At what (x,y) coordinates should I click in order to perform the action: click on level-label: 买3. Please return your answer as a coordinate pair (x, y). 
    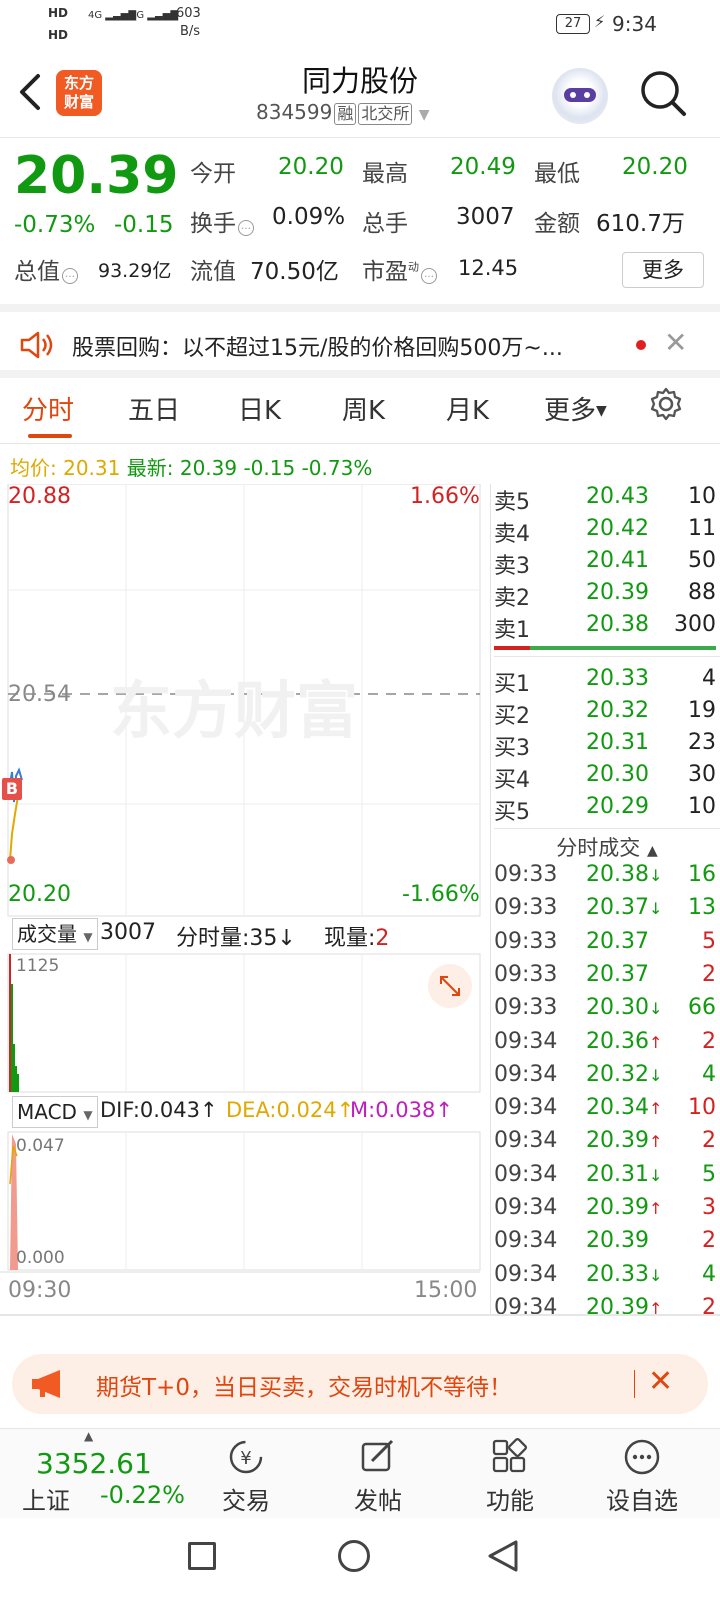
    Looking at the image, I should click on (512, 748).